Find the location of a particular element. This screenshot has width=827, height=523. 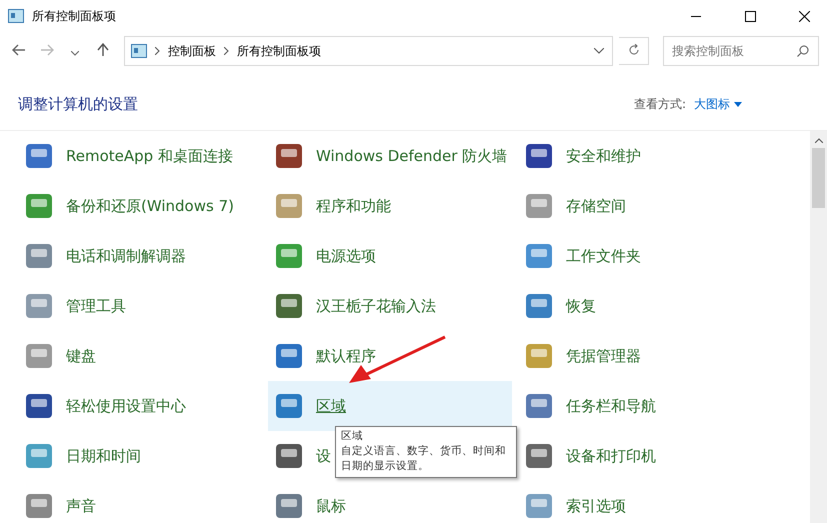

control-panel-item: 索引选项 is located at coordinates (574, 502).